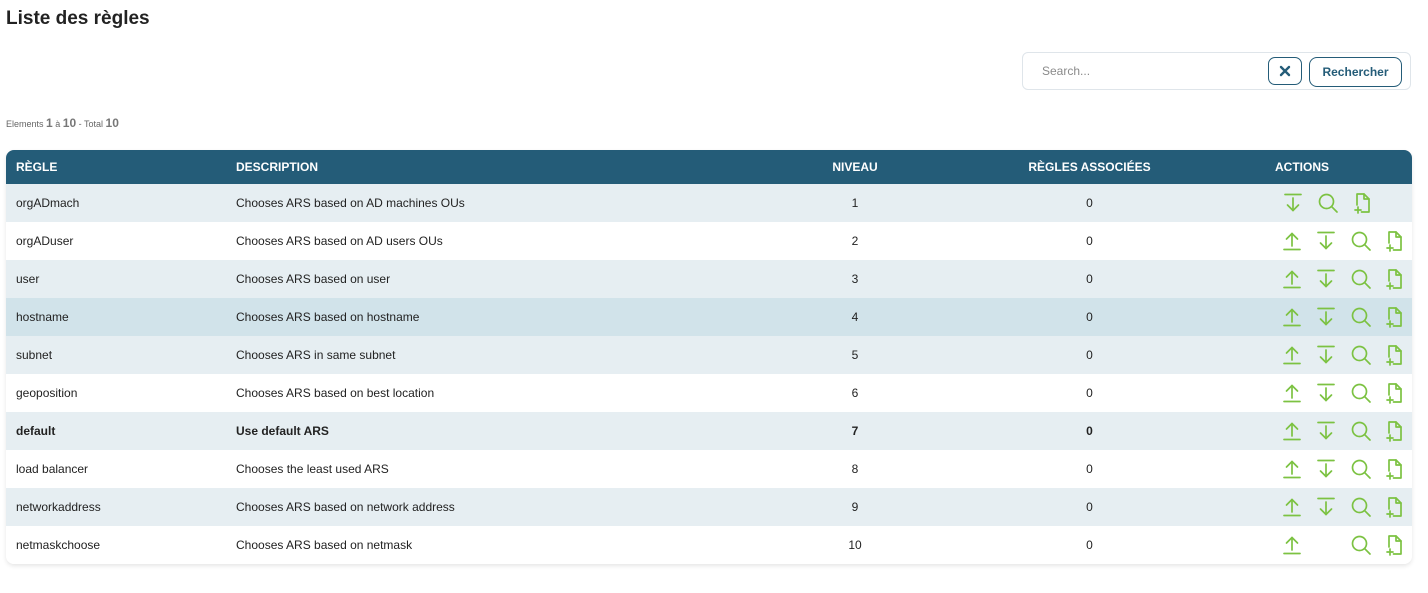 This screenshot has width=1428, height=593. Describe the element at coordinates (855, 355) in the screenshot. I see `cell-level: 5` at that location.